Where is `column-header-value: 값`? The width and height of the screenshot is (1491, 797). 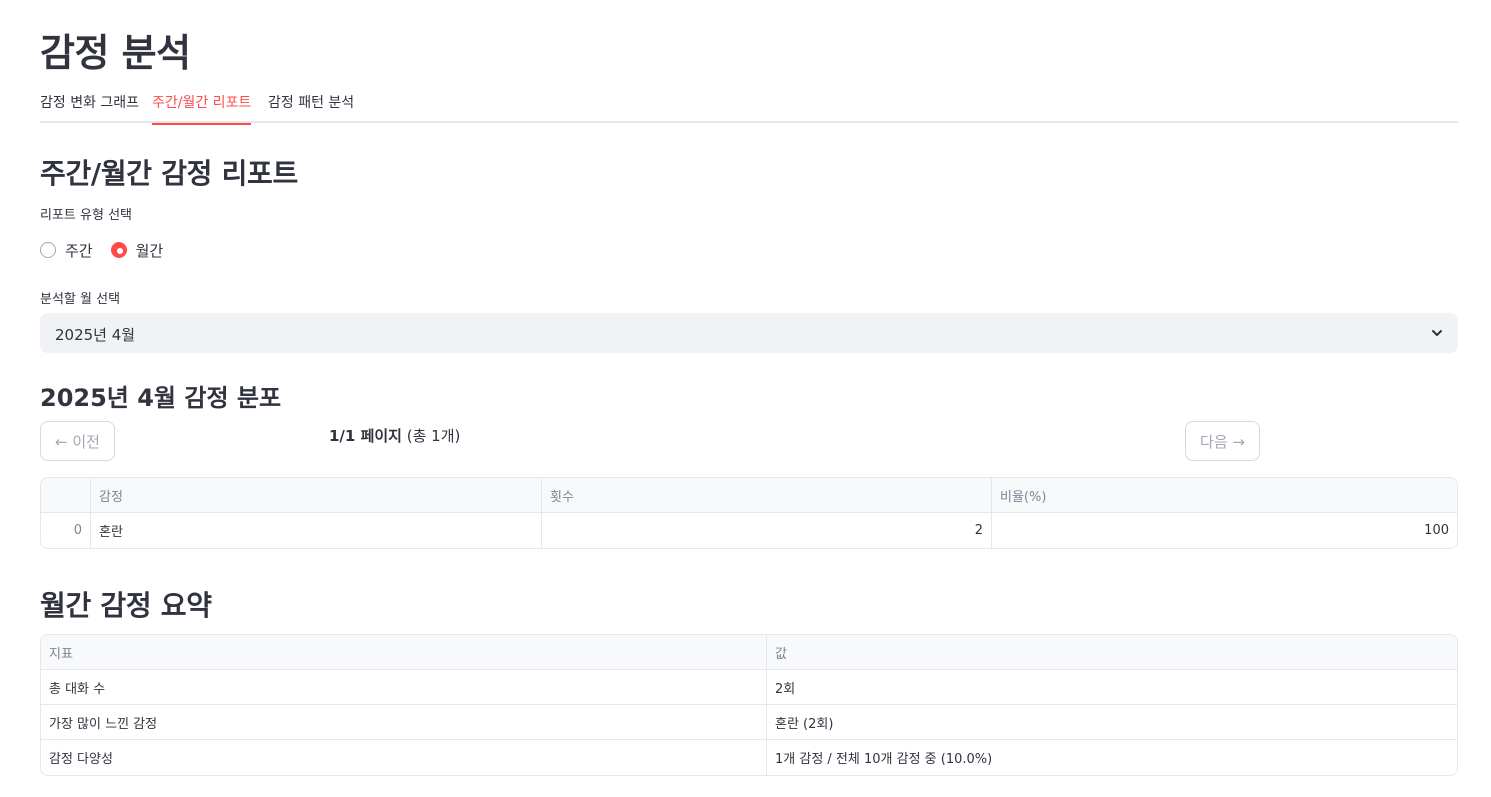 column-header-value: 값 is located at coordinates (1112, 652).